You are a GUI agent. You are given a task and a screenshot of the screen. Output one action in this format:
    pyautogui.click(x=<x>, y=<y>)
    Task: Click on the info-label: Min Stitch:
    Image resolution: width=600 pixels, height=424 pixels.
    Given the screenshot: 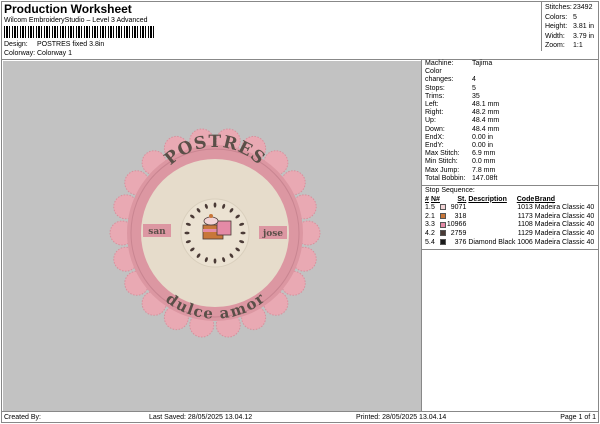 What is the action you would take?
    pyautogui.click(x=441, y=162)
    